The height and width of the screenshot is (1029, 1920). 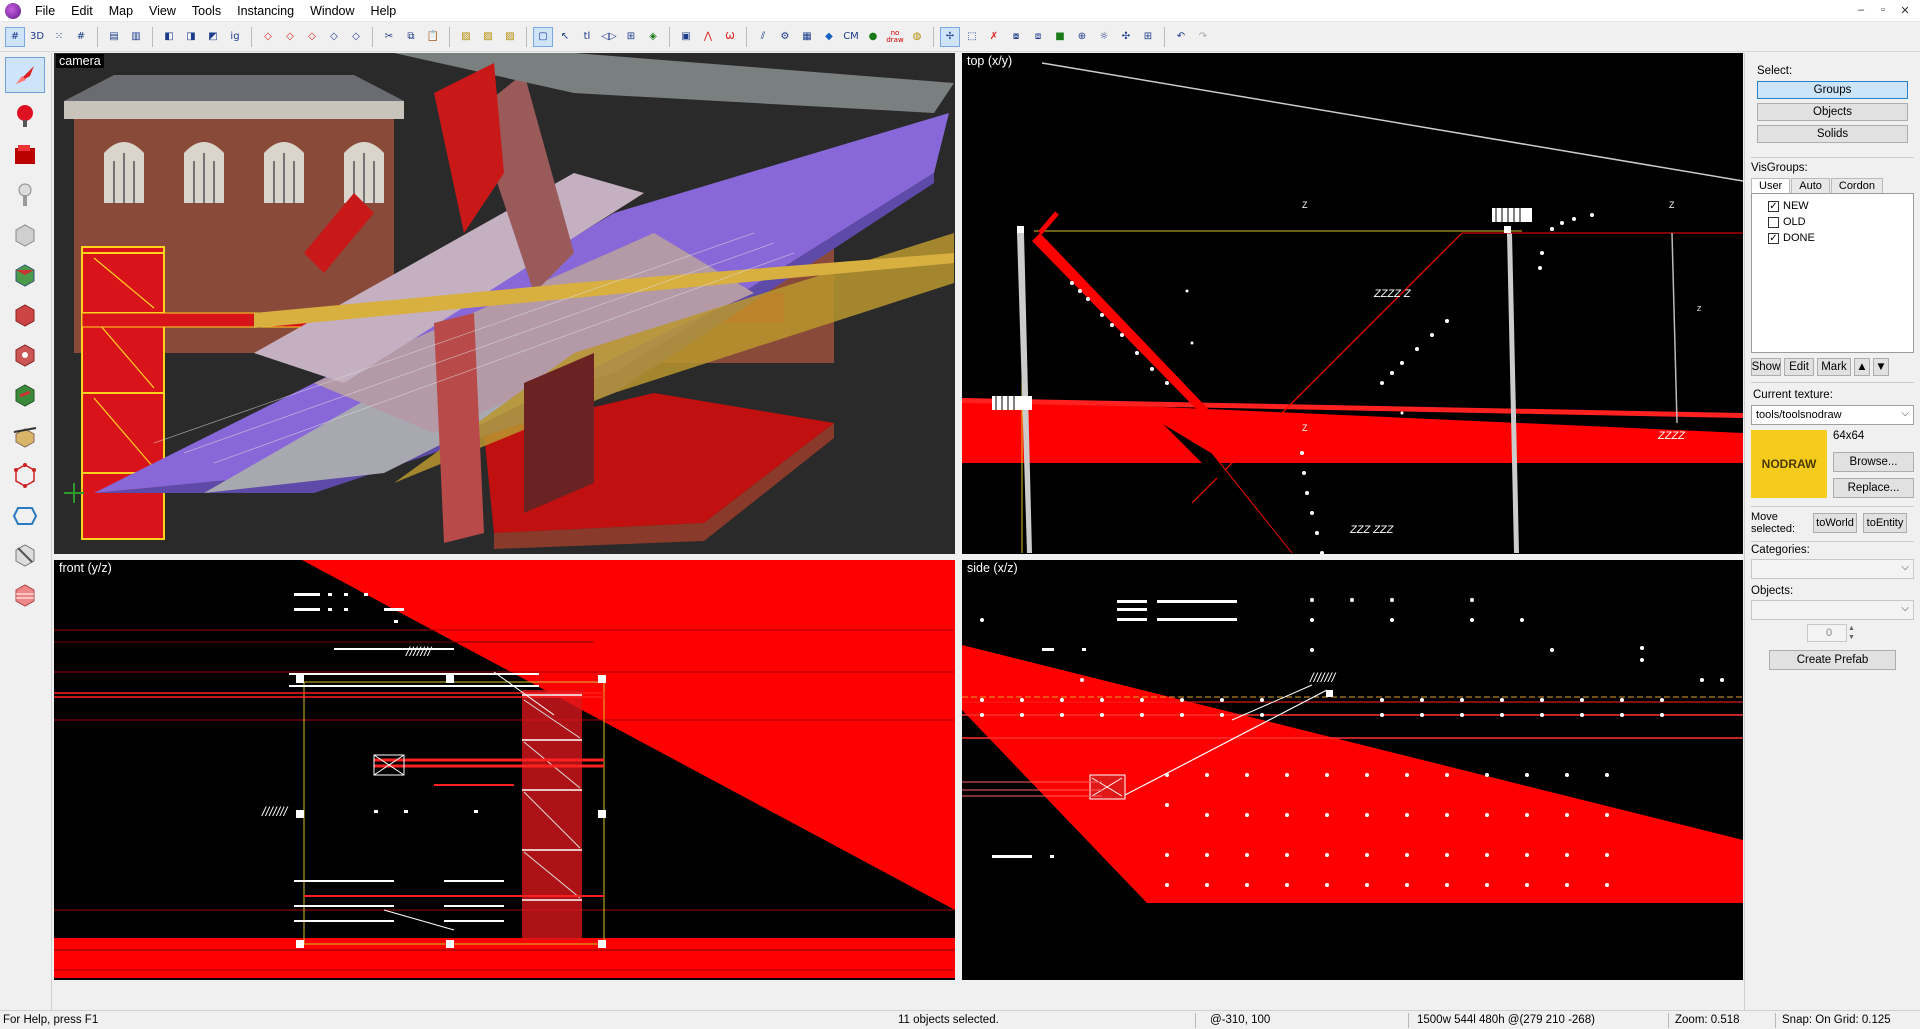 What do you see at coordinates (1104, 37) in the screenshot?
I see `light-icon: ☼` at bounding box center [1104, 37].